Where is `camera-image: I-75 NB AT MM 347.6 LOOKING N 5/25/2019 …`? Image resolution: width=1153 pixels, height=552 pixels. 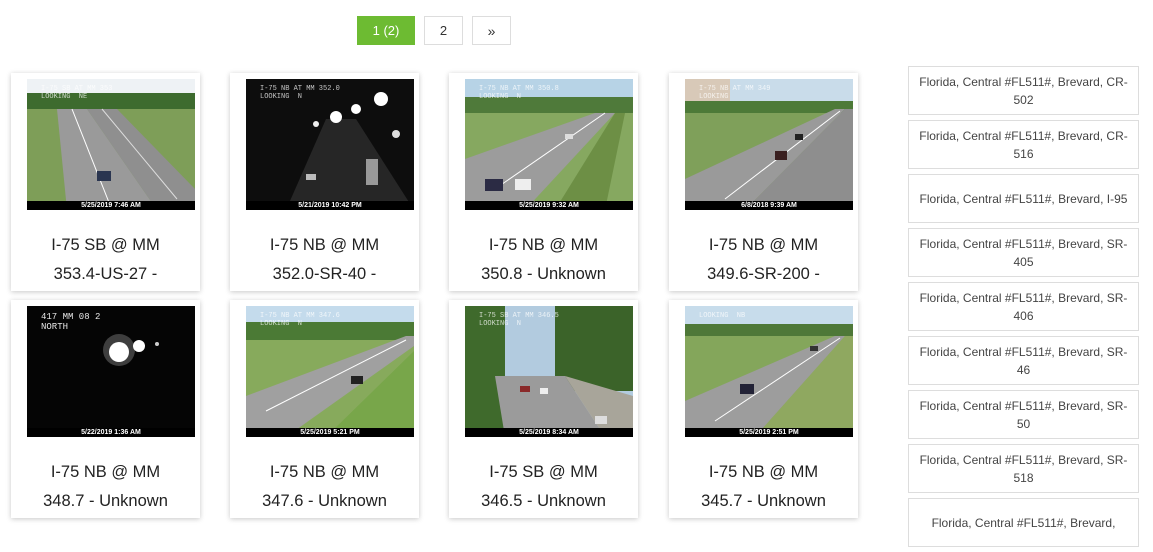 camera-image: I-75 NB AT MM 347.6 LOOKING N 5/25/2019 … is located at coordinates (330, 371).